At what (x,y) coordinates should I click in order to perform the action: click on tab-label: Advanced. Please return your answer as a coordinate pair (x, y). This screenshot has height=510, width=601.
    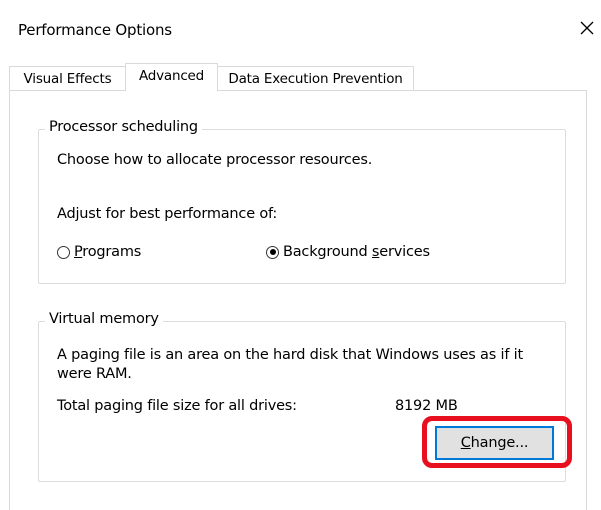
    Looking at the image, I should click on (171, 76).